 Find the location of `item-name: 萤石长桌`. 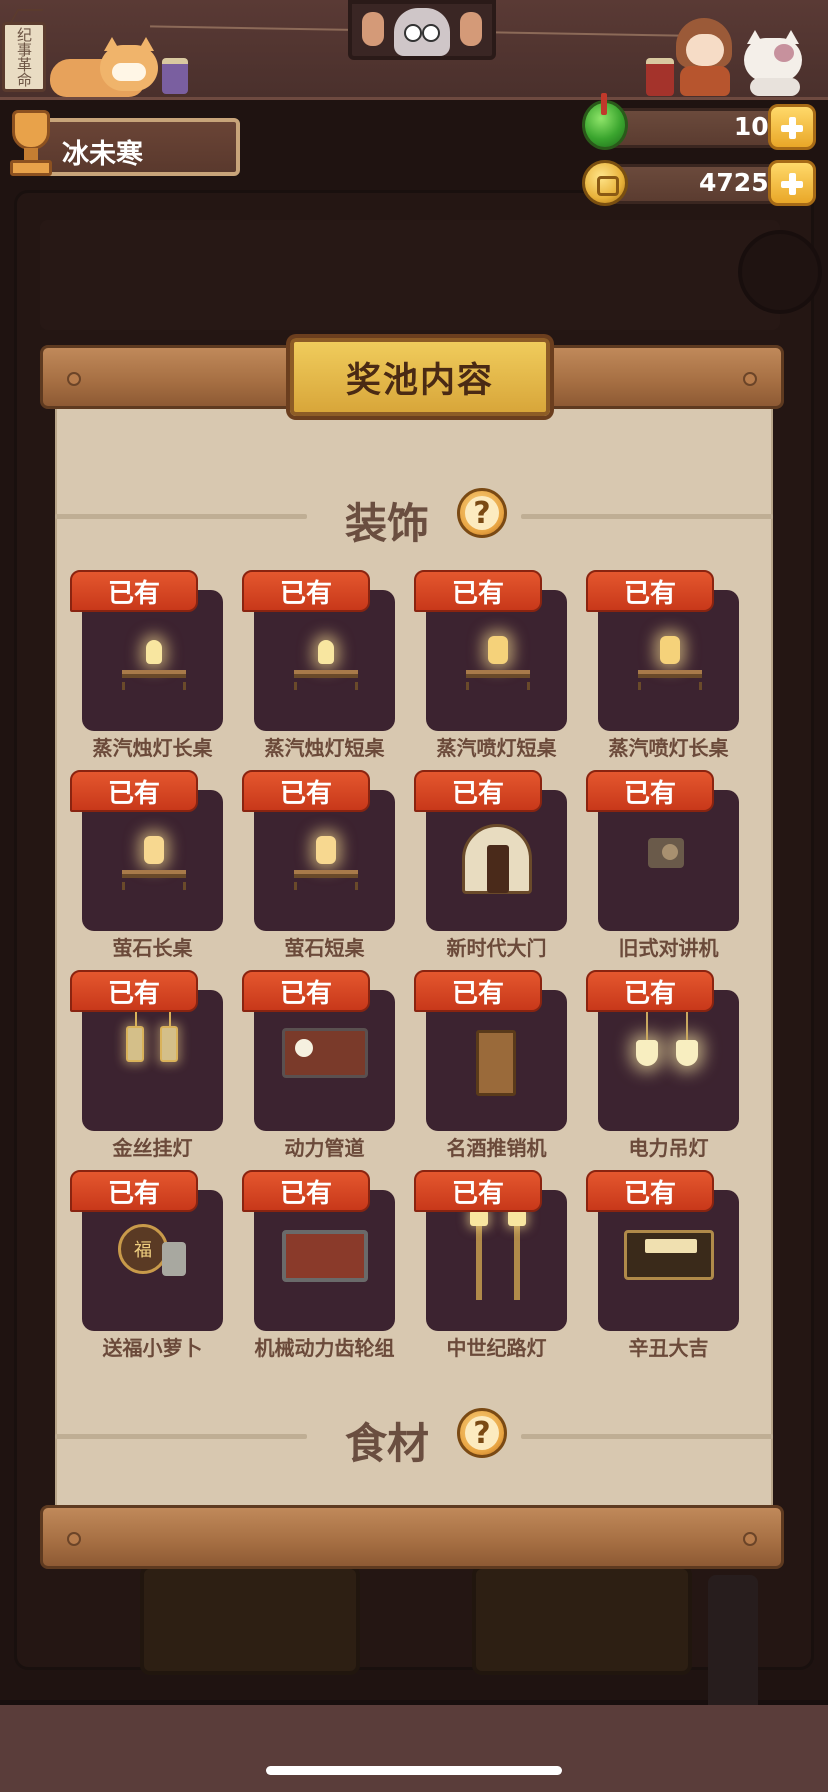

item-name: 萤石长桌 is located at coordinates (152, 948).